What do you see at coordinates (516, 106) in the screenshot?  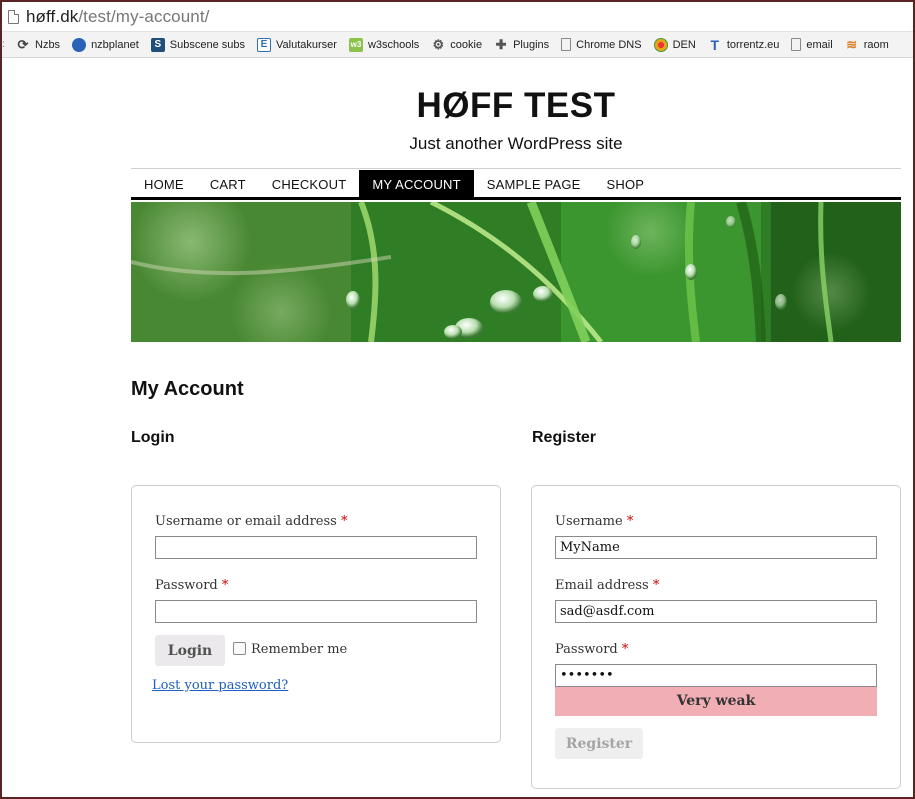 I see `site-title: HØFF TEST` at bounding box center [516, 106].